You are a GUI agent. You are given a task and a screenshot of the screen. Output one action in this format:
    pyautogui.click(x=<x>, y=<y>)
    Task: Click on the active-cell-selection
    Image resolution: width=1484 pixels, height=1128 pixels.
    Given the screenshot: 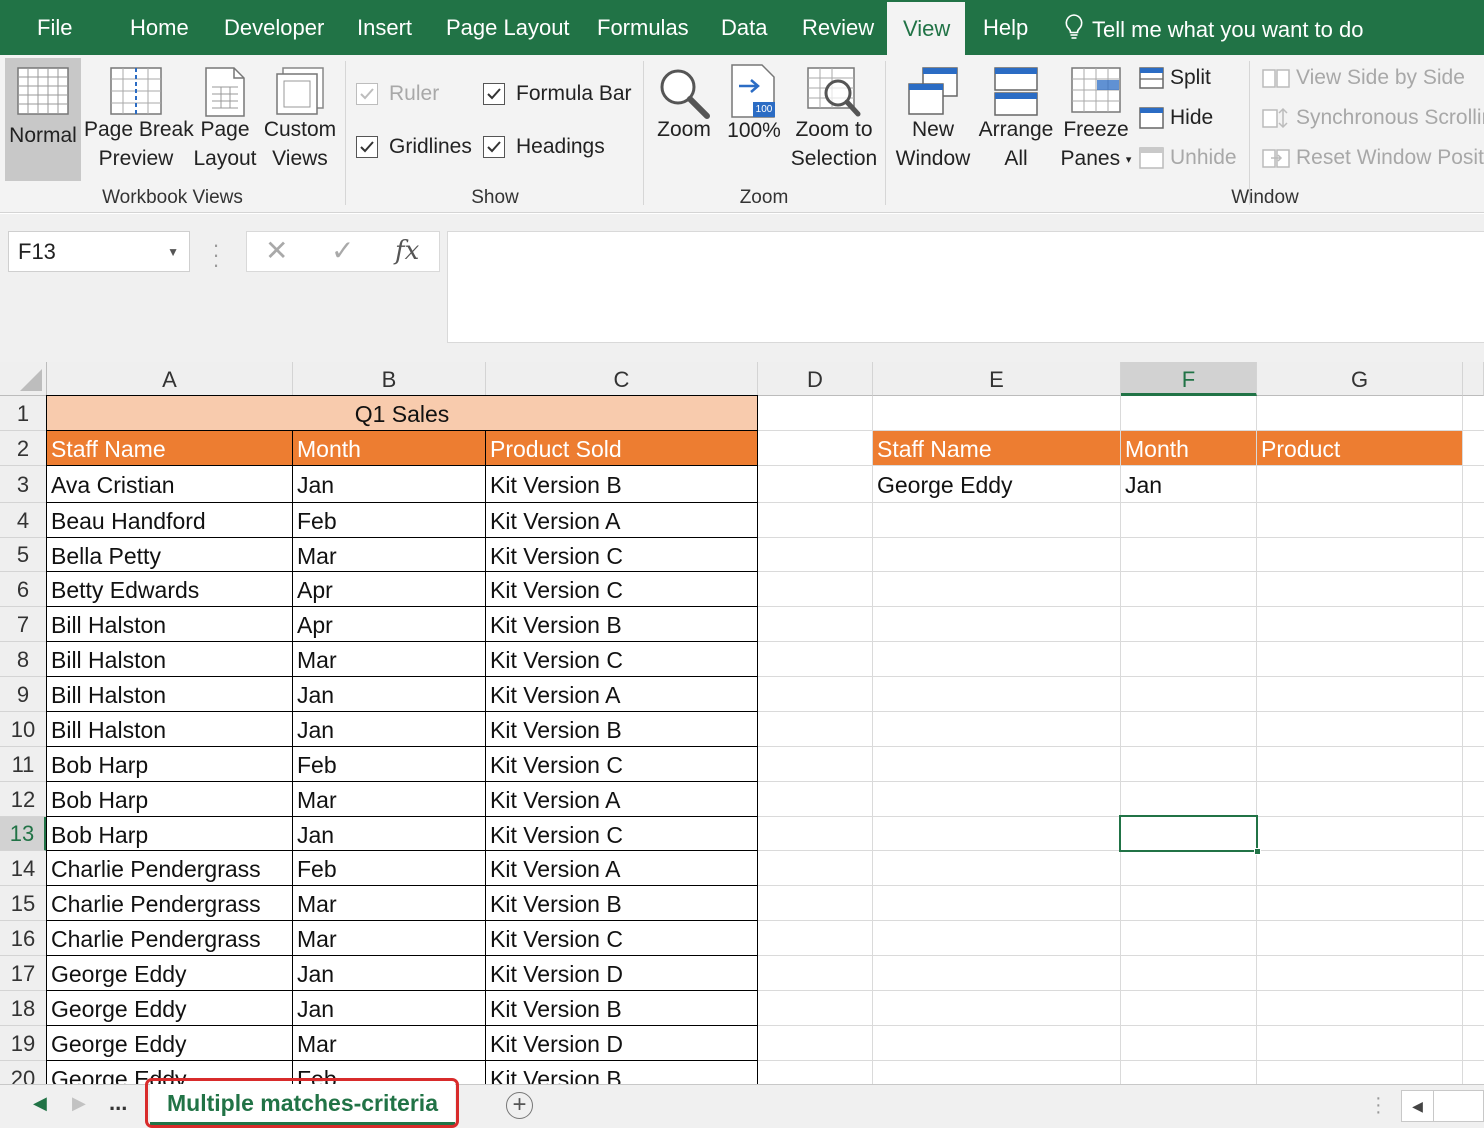 What is the action you would take?
    pyautogui.click(x=1190, y=835)
    